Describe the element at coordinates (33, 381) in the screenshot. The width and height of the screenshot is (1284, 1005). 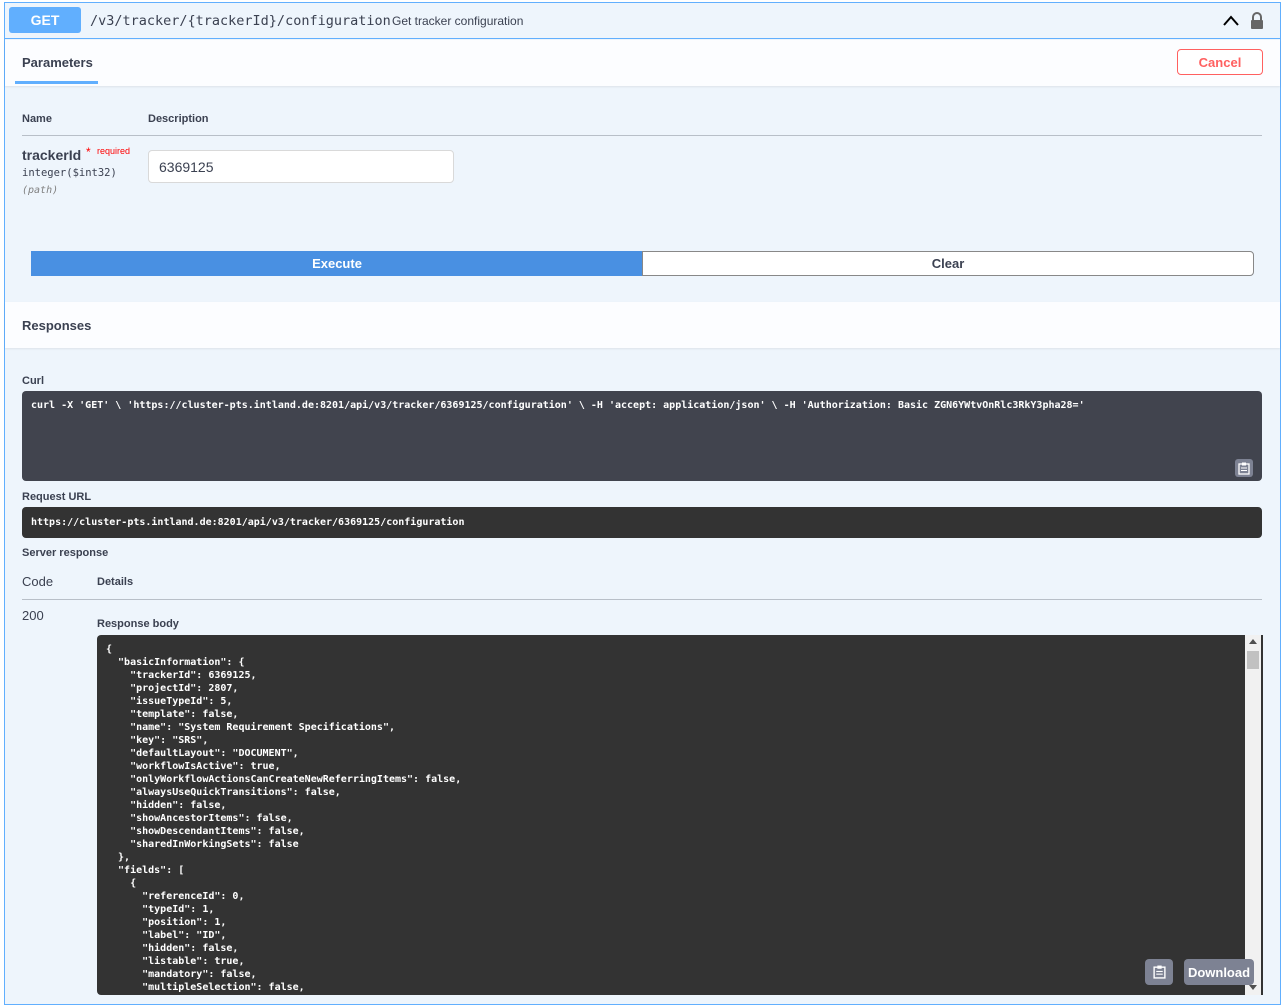
I see `curl-label: Curl` at that location.